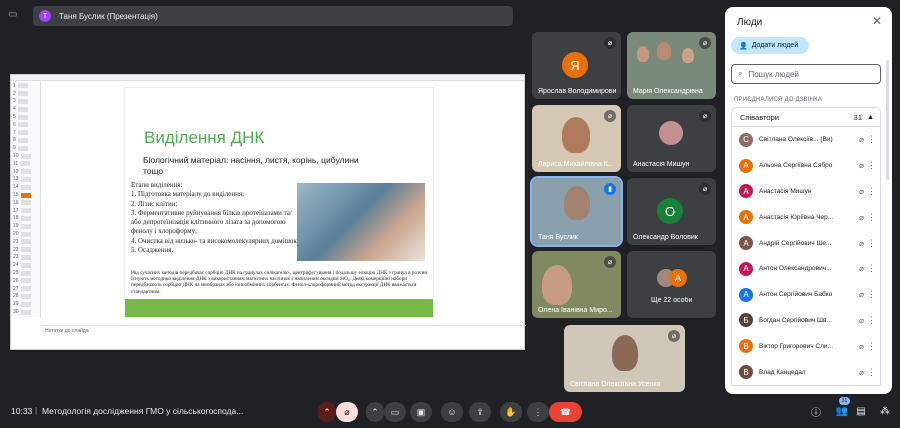 This screenshot has height=428, width=900. Describe the element at coordinates (25, 180) in the screenshot. I see `slide-thumbnail: 13` at that location.